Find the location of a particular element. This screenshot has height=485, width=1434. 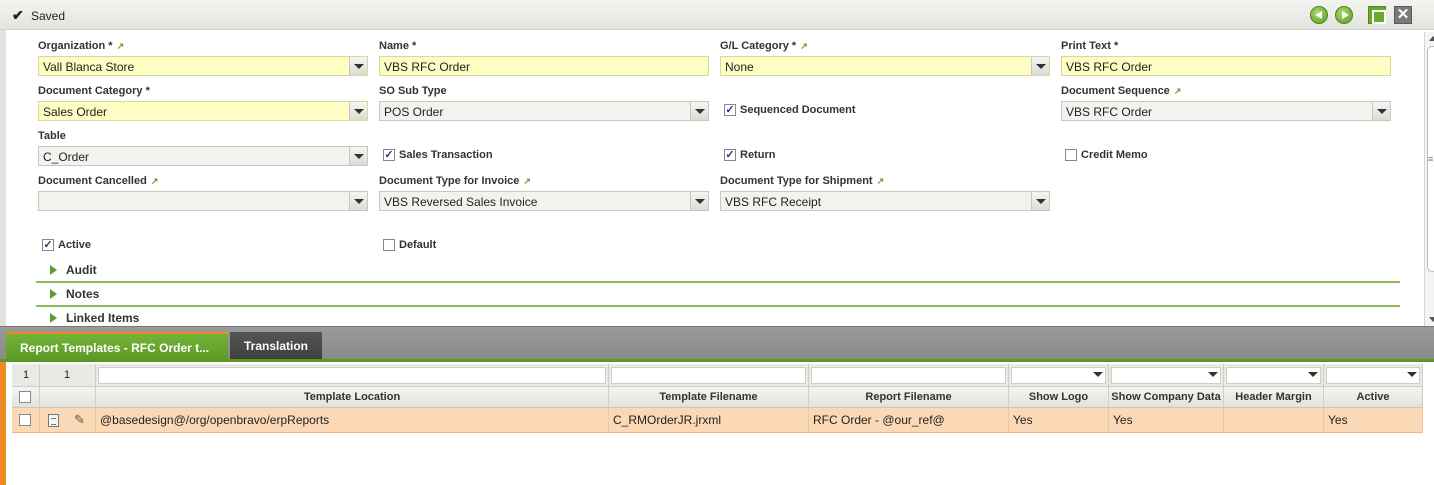

arrow-left-icon is located at coordinates (1318, 15).